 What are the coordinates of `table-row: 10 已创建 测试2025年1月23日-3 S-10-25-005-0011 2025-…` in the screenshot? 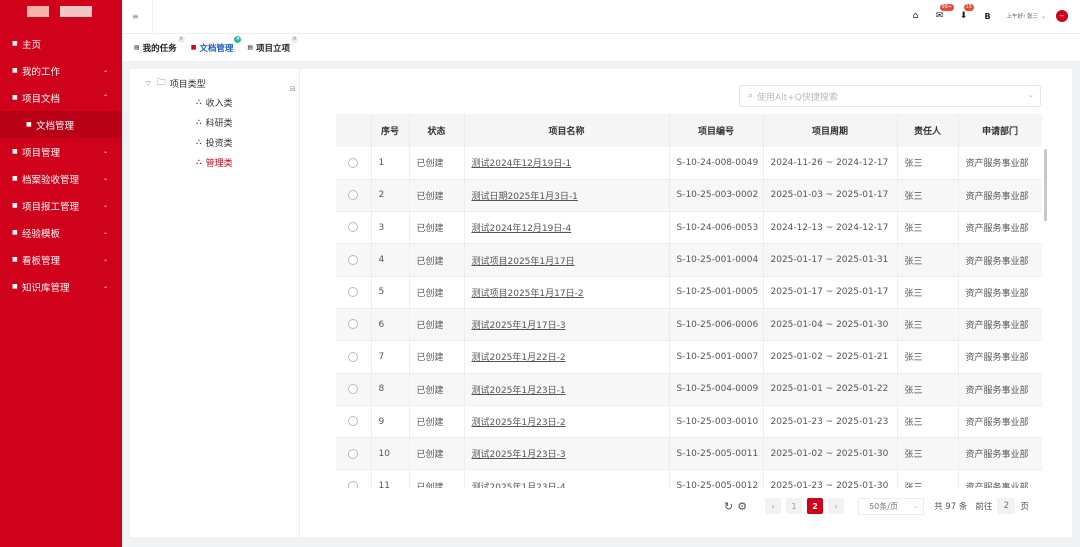 It's located at (689, 454).